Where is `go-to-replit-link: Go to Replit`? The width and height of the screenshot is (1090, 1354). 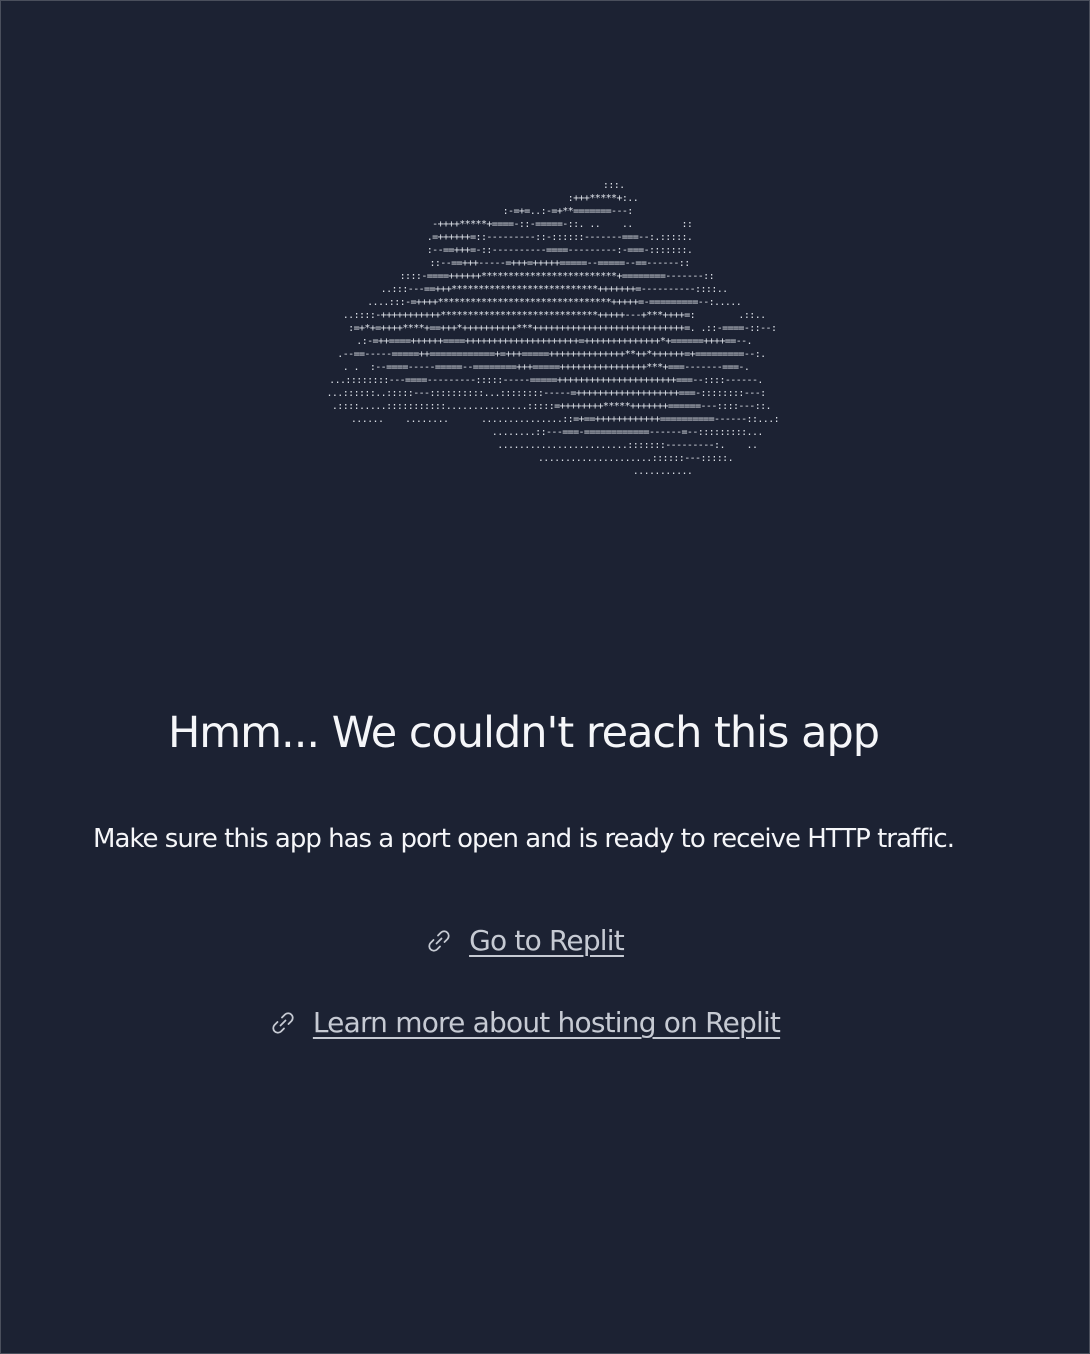
go-to-replit-link: Go to Replit is located at coordinates (547, 941).